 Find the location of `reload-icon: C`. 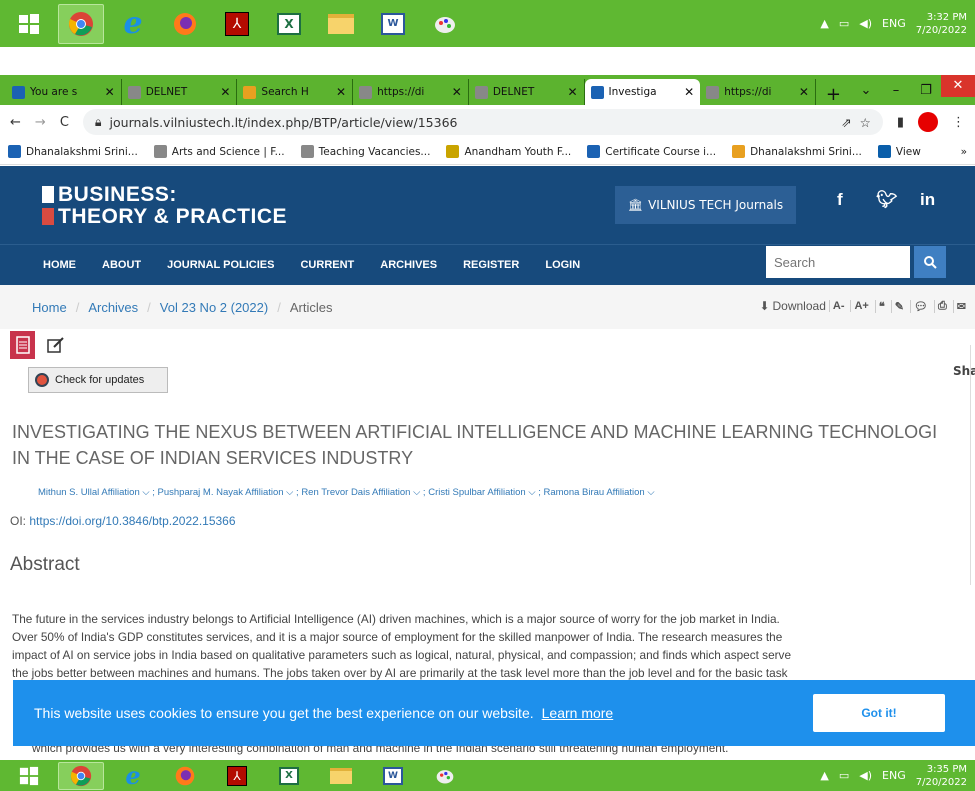

reload-icon: C is located at coordinates (64, 122).